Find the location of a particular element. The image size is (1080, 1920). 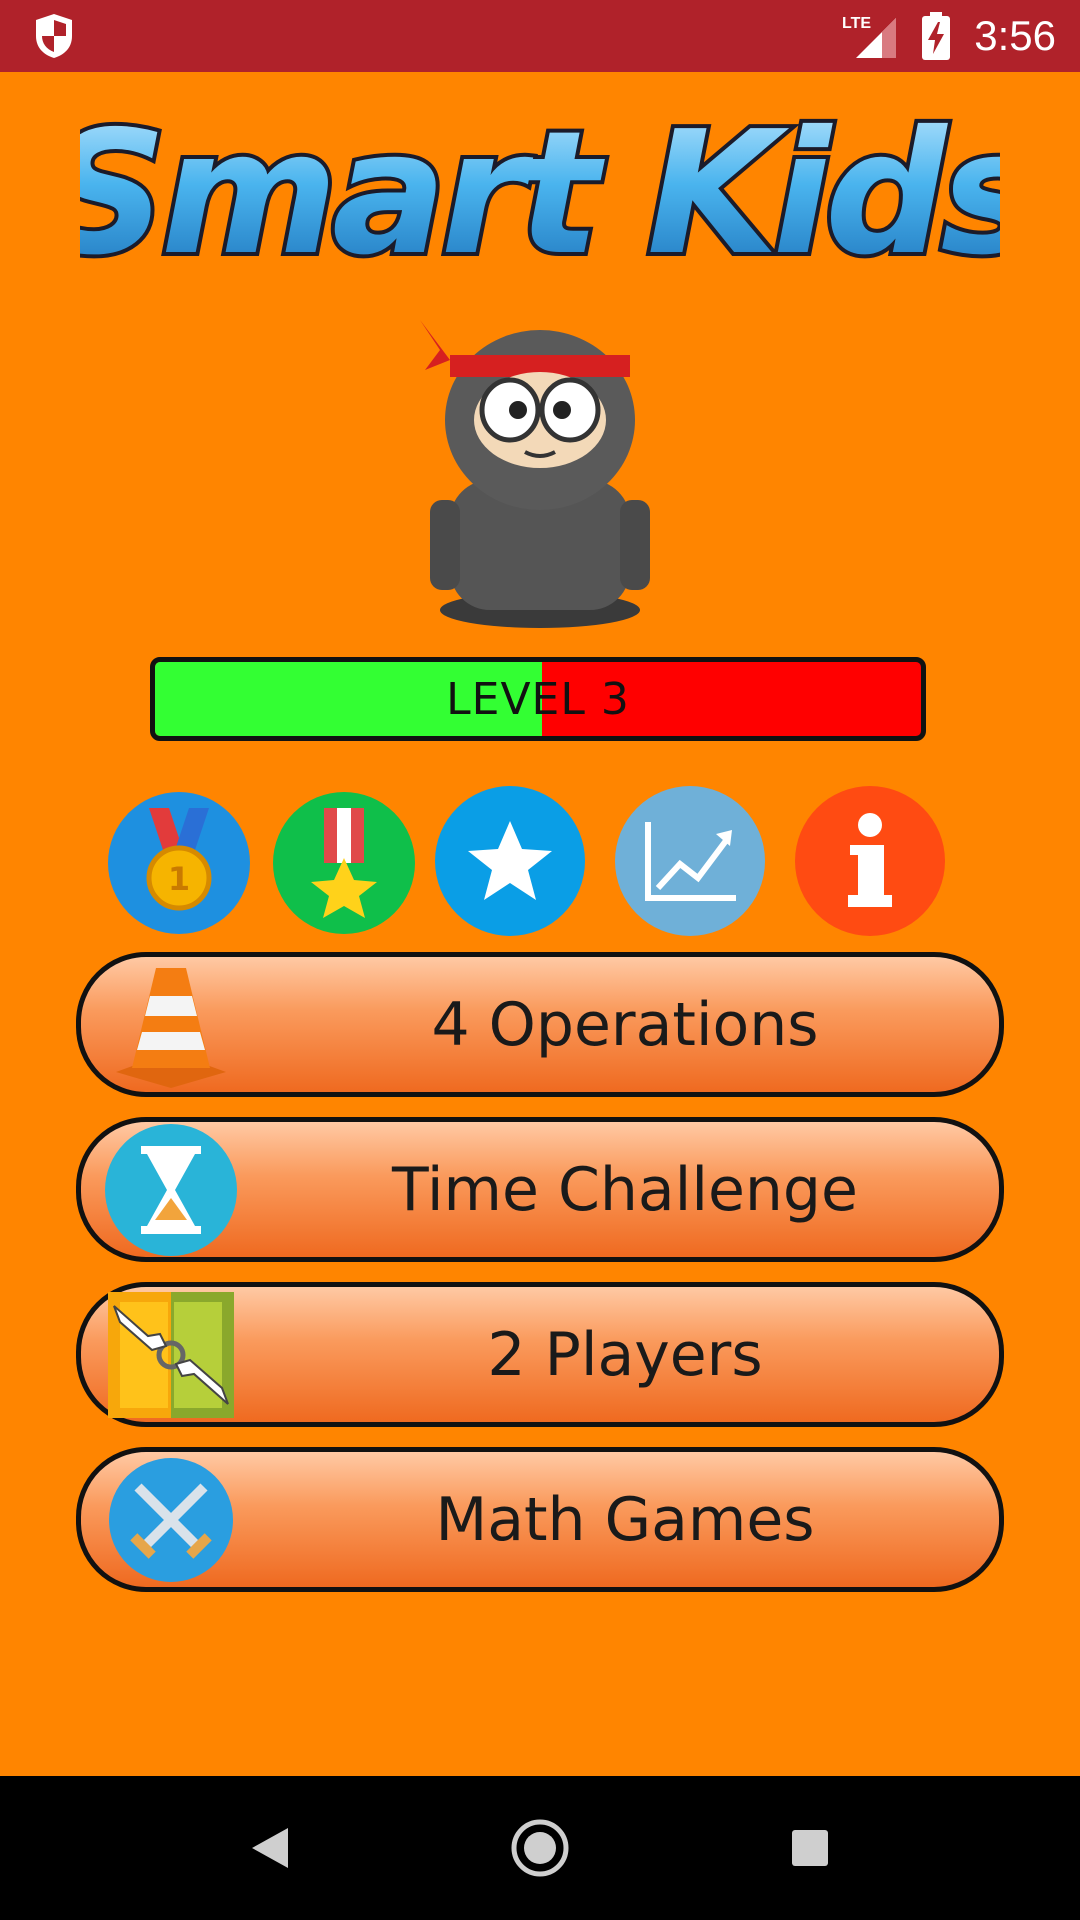

level-progress-bar: LEVEL 3 is located at coordinates (538, 699).